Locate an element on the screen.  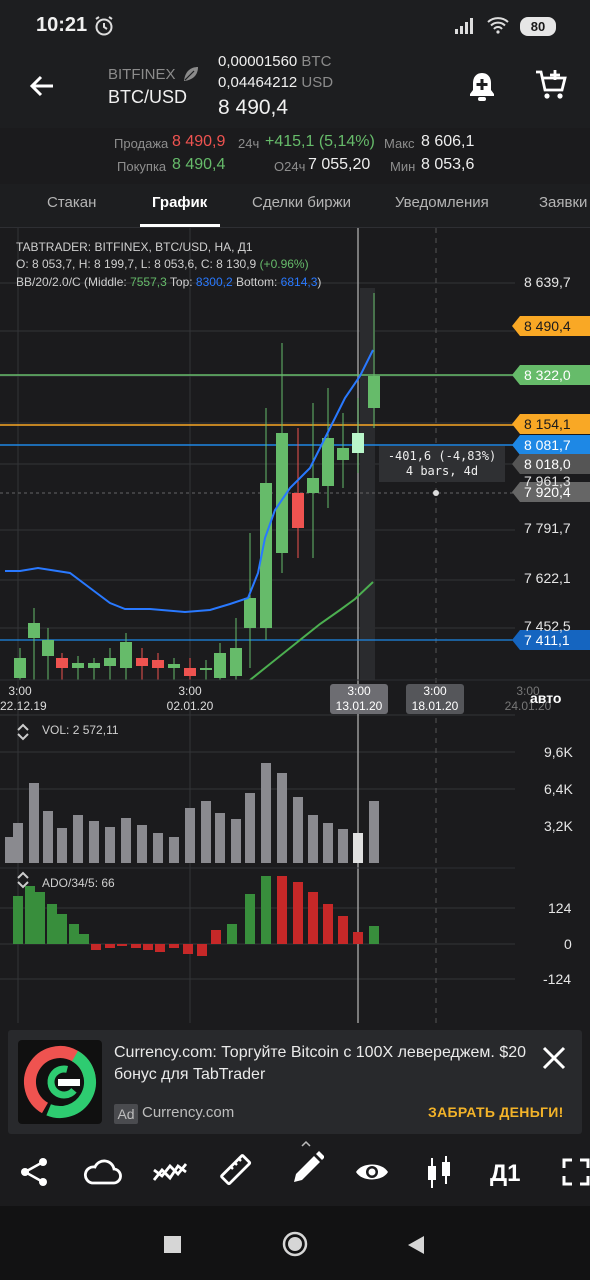
ado-axis-label: 124 is located at coordinates (560, 908).